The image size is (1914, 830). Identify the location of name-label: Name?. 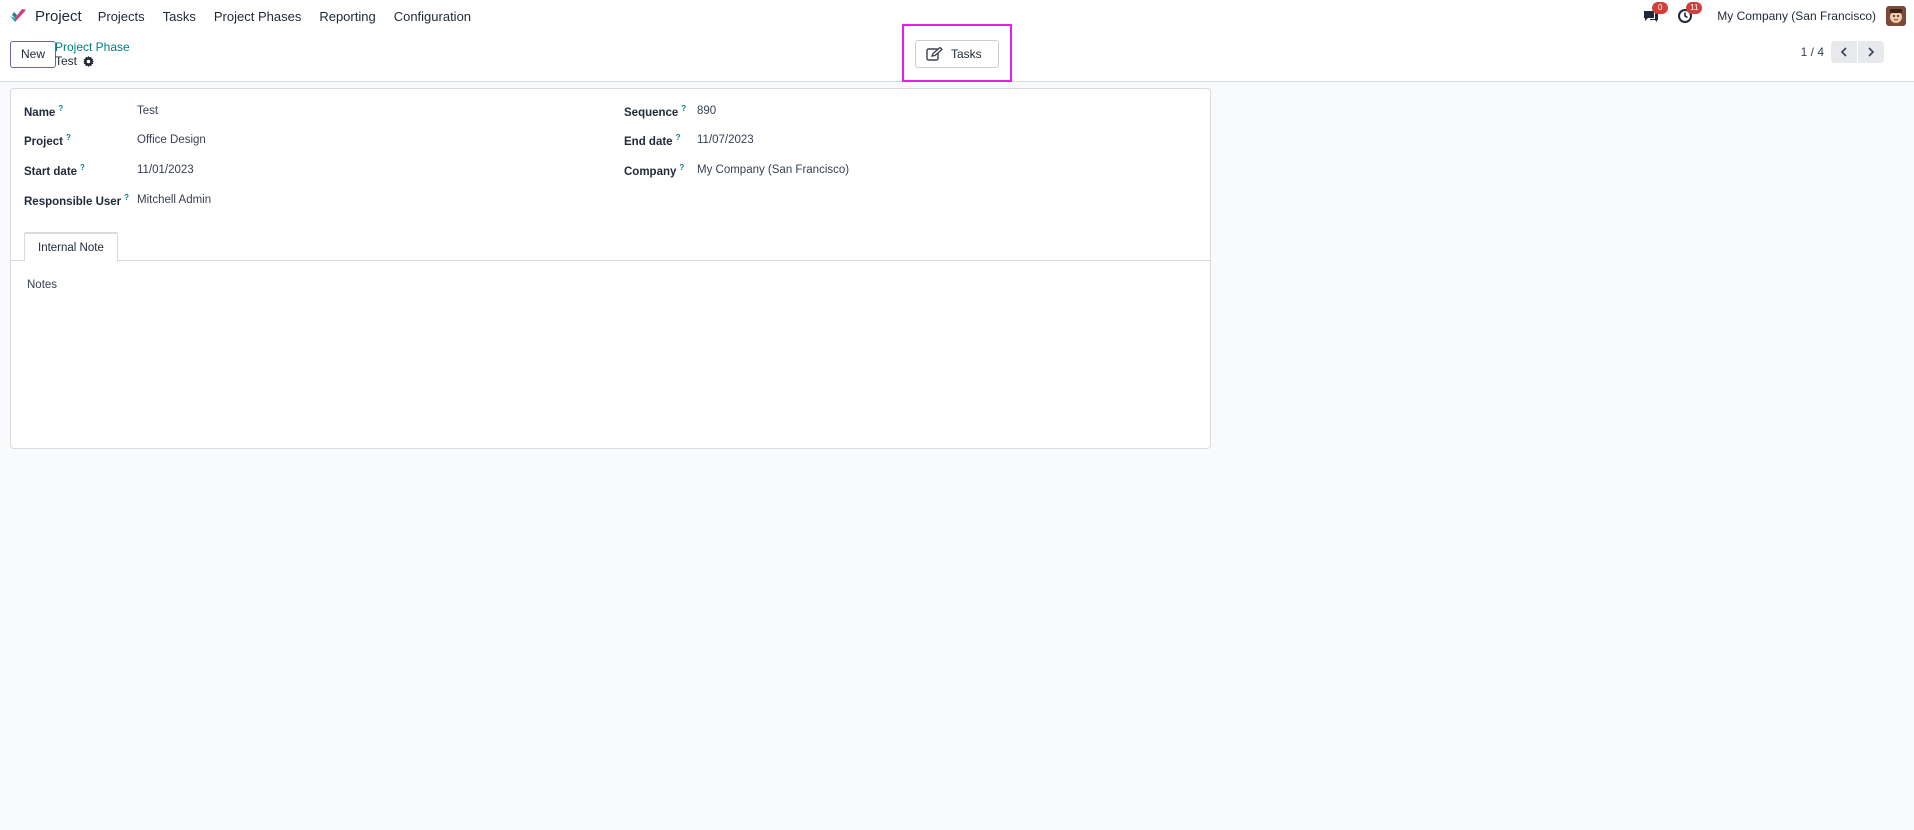
(43, 111).